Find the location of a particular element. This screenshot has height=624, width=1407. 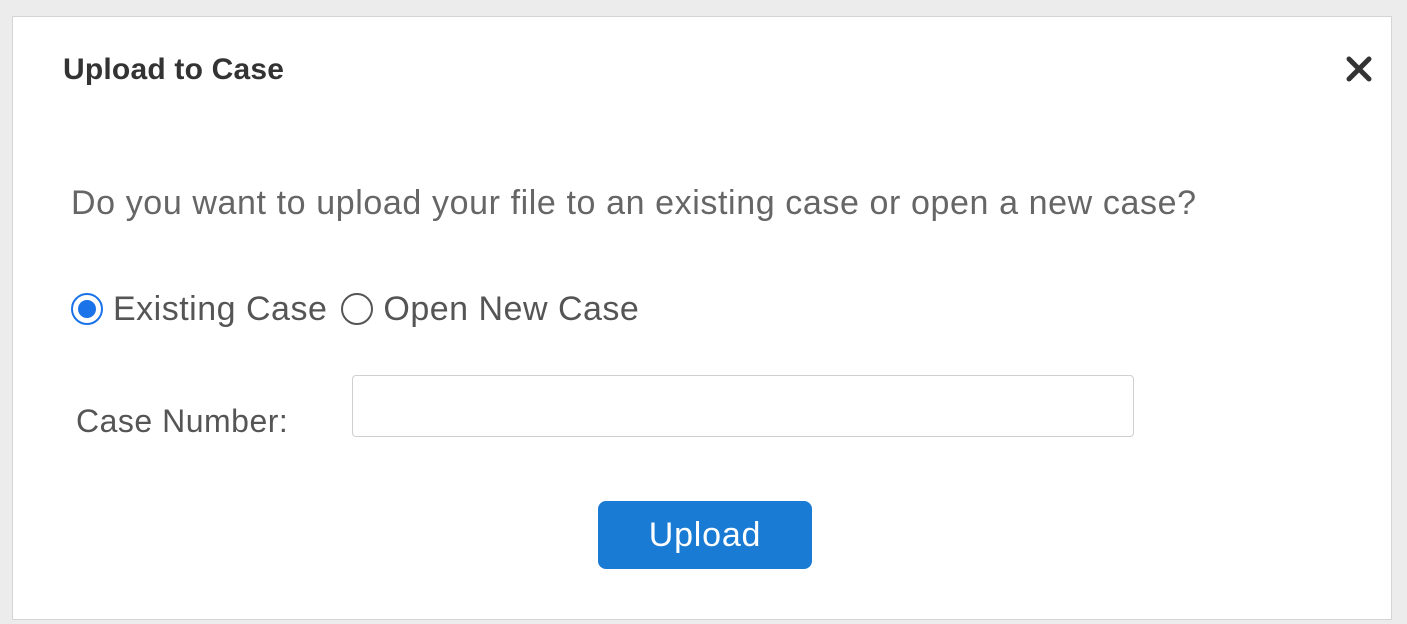

case-number-label: Case Number: is located at coordinates (182, 421).